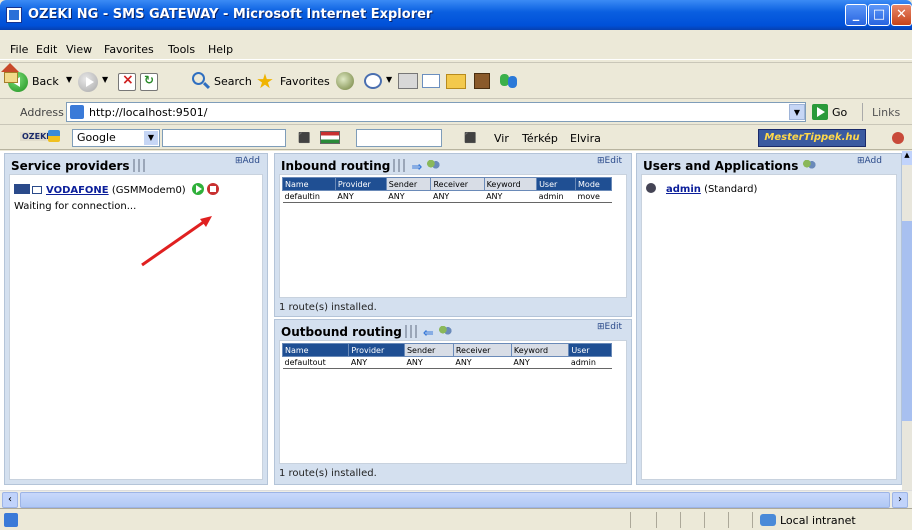 This screenshot has height=530, width=912. What do you see at coordinates (10, 73) in the screenshot?
I see `home-icon` at bounding box center [10, 73].